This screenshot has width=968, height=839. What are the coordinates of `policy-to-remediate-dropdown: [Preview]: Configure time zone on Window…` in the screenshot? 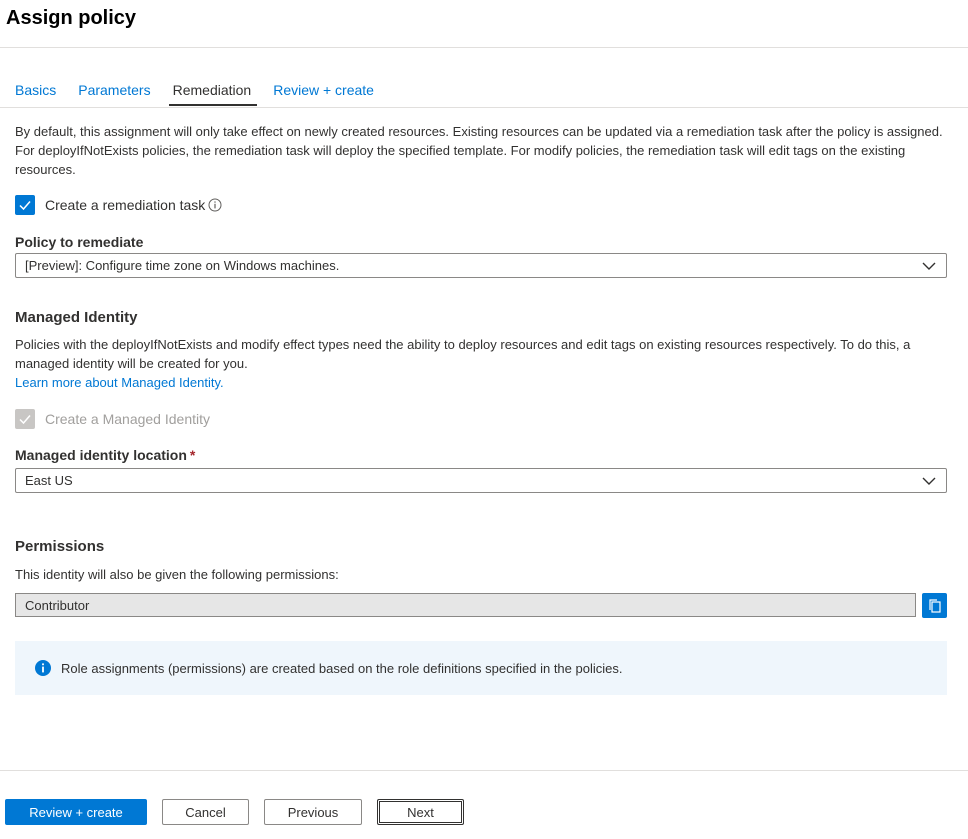 It's located at (481, 265).